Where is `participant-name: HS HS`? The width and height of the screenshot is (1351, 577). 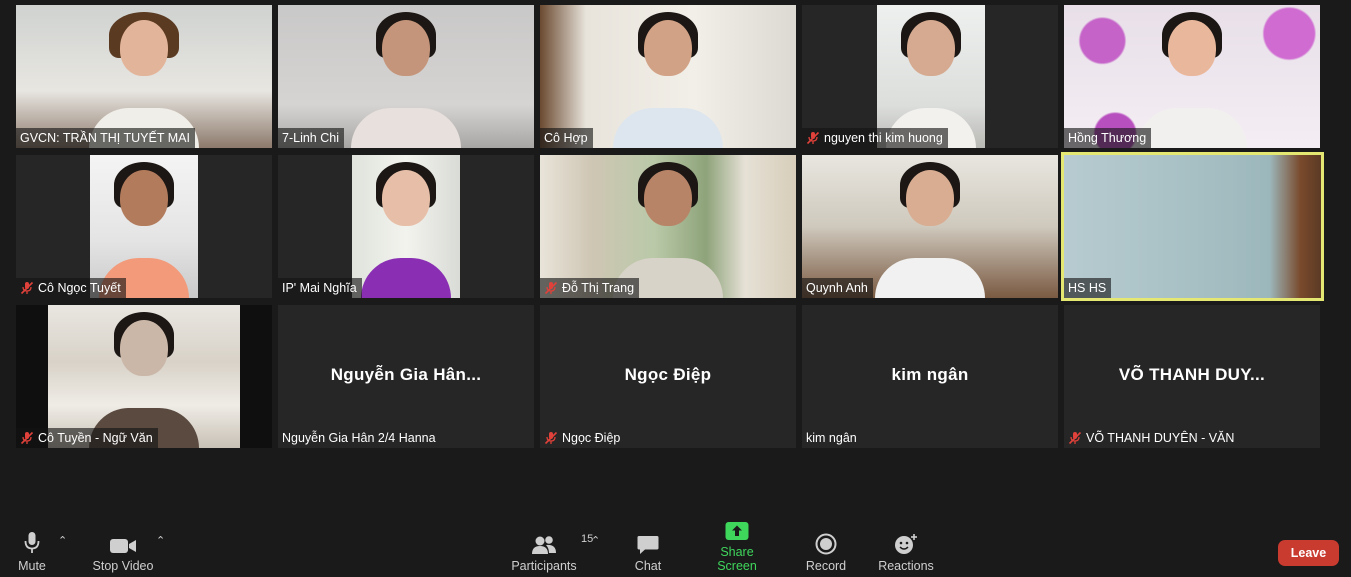
participant-name: HS HS is located at coordinates (1087, 288).